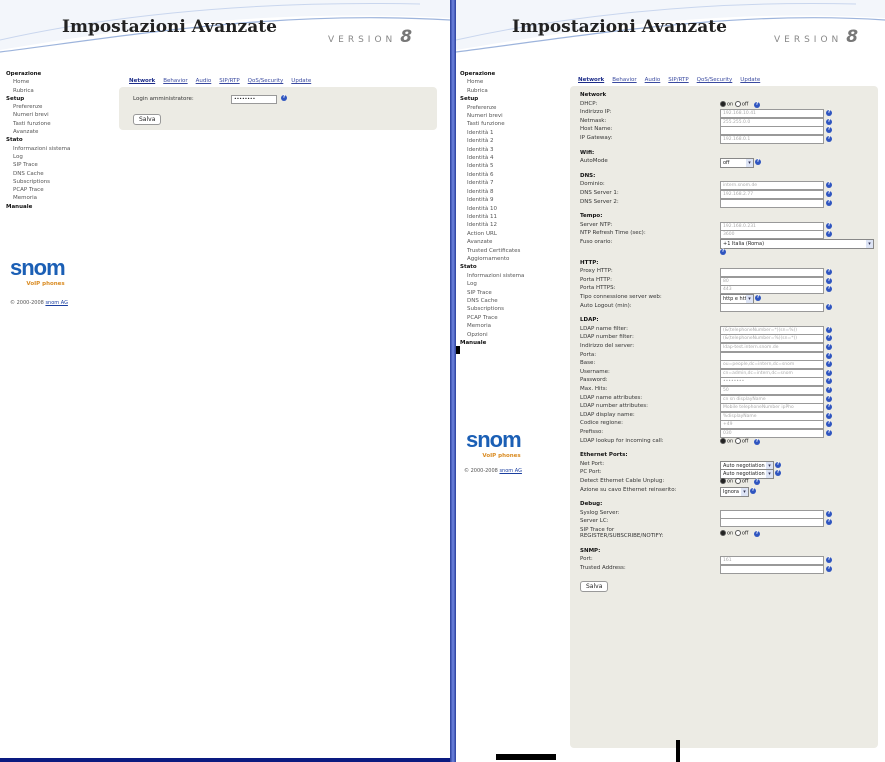 The image size is (885, 762). Describe the element at coordinates (772, 139) in the screenshot. I see `text-input: 192.168.0.1` at that location.